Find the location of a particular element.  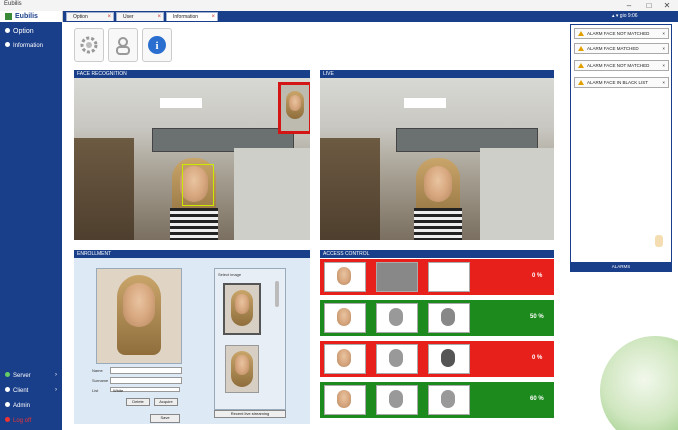

svg-text: i is located at coordinates (156, 46).